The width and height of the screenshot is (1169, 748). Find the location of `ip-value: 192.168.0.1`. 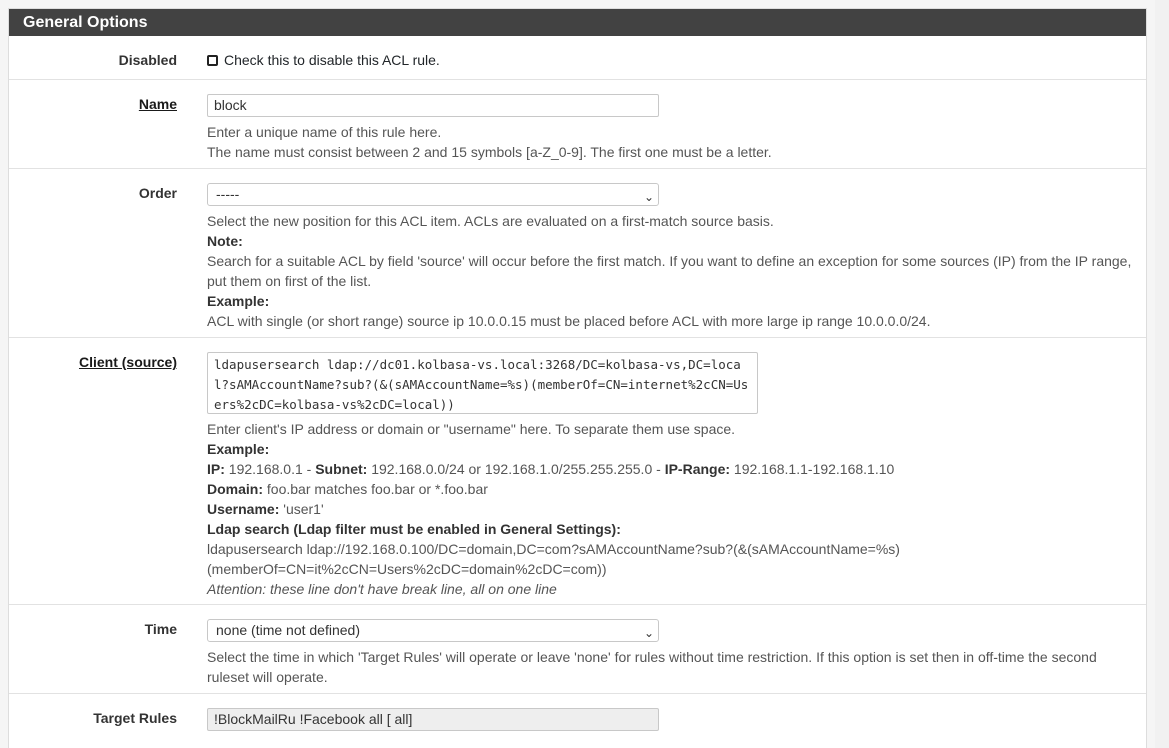

ip-value: 192.168.0.1 is located at coordinates (265, 469).